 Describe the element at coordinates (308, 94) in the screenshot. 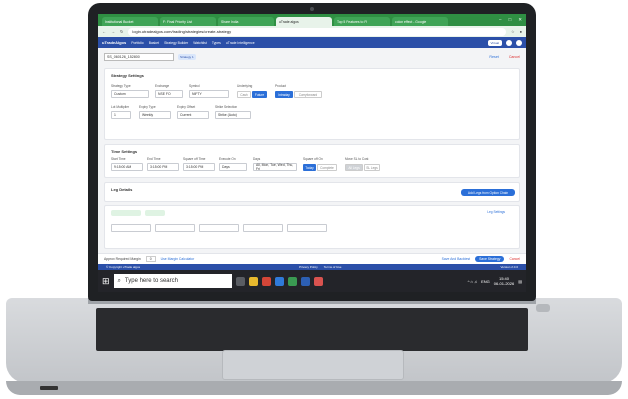

I see `product-carryforward-button: Carryforward` at that location.